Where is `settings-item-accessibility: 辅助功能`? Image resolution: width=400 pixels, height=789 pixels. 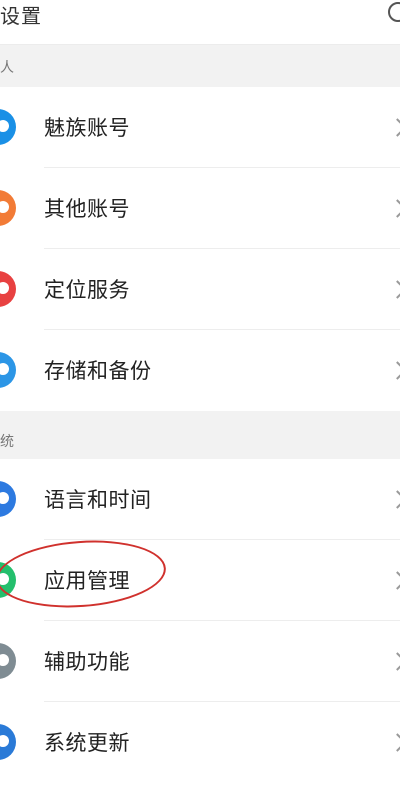
settings-item-accessibility: 辅助功能 is located at coordinates (200, 662).